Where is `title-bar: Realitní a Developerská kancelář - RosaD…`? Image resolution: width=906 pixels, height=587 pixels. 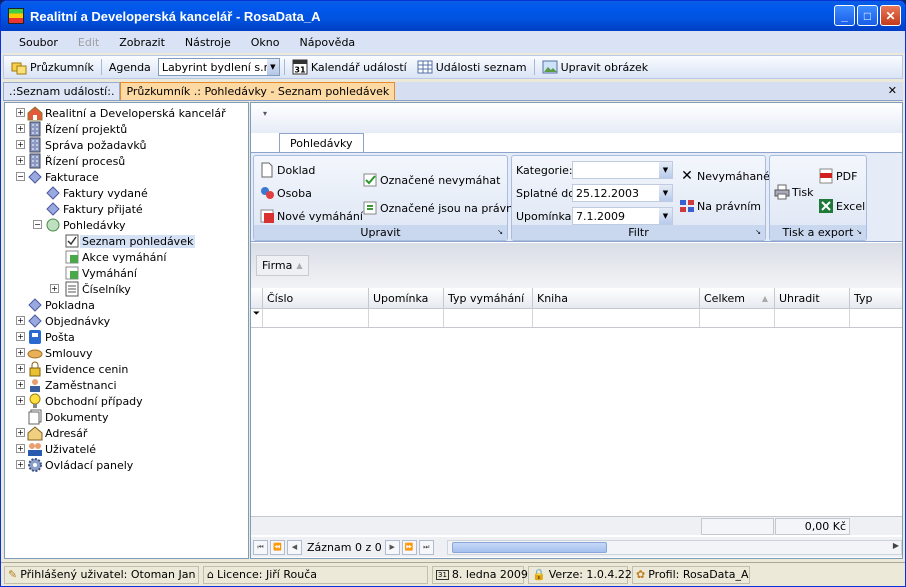 title-bar: Realitní a Developerská kancelář - RosaD… is located at coordinates (453, 16).